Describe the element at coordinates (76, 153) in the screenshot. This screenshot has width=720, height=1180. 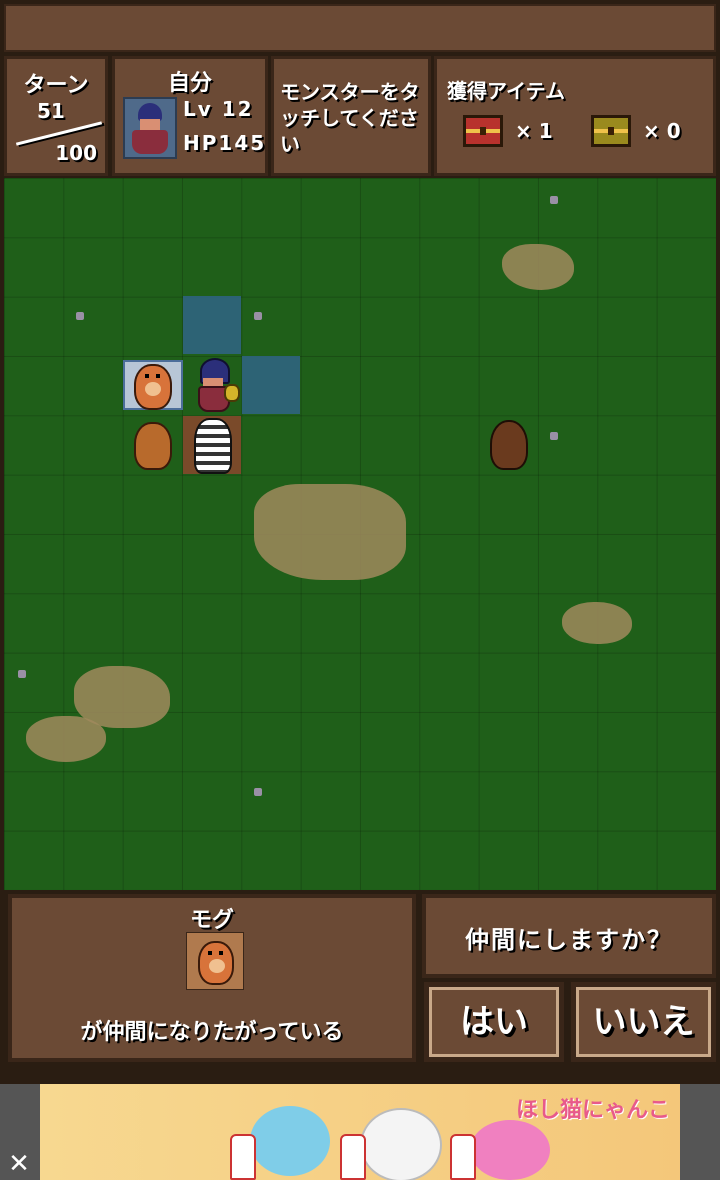
I see `turn-max: 100` at that location.